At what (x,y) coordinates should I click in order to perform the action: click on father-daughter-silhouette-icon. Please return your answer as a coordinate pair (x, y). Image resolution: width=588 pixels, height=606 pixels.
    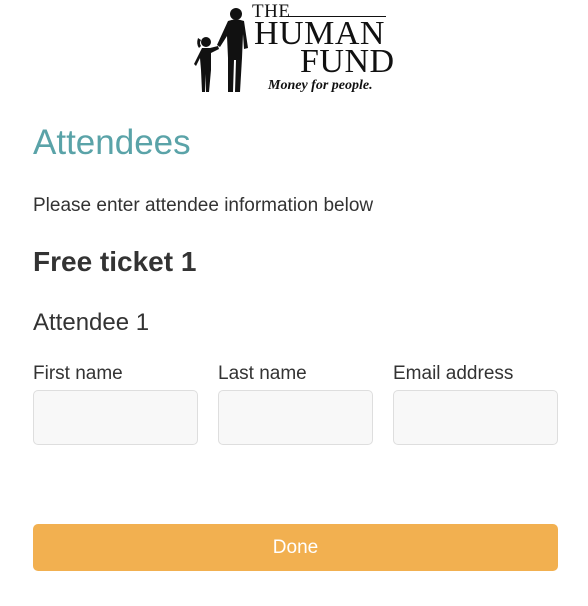
    Looking at the image, I should click on (221, 50).